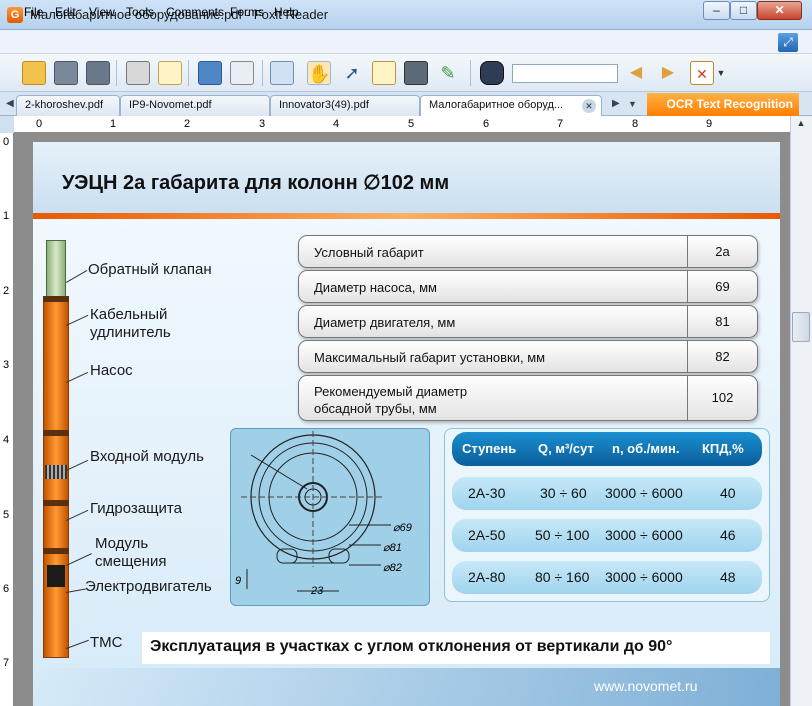  I want to click on stage-cell: 48, so click(728, 577).